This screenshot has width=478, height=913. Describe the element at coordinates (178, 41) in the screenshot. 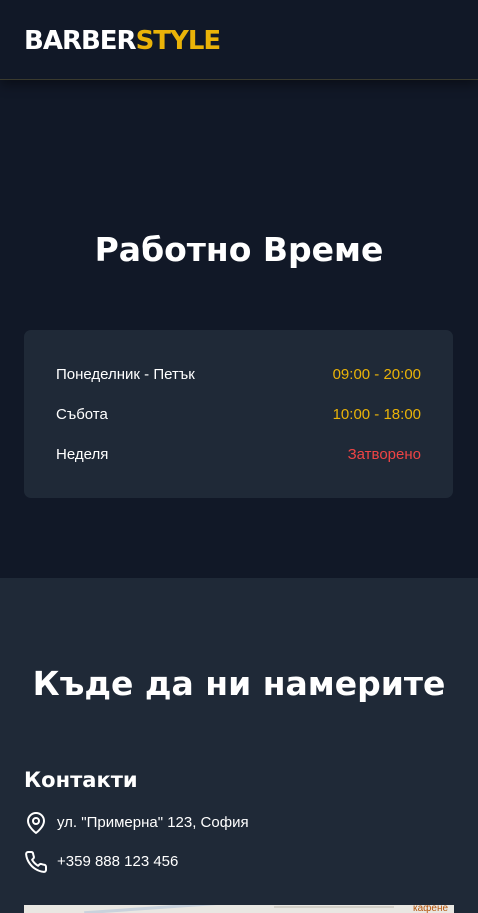

I see `logo-text-style: STYLE` at that location.